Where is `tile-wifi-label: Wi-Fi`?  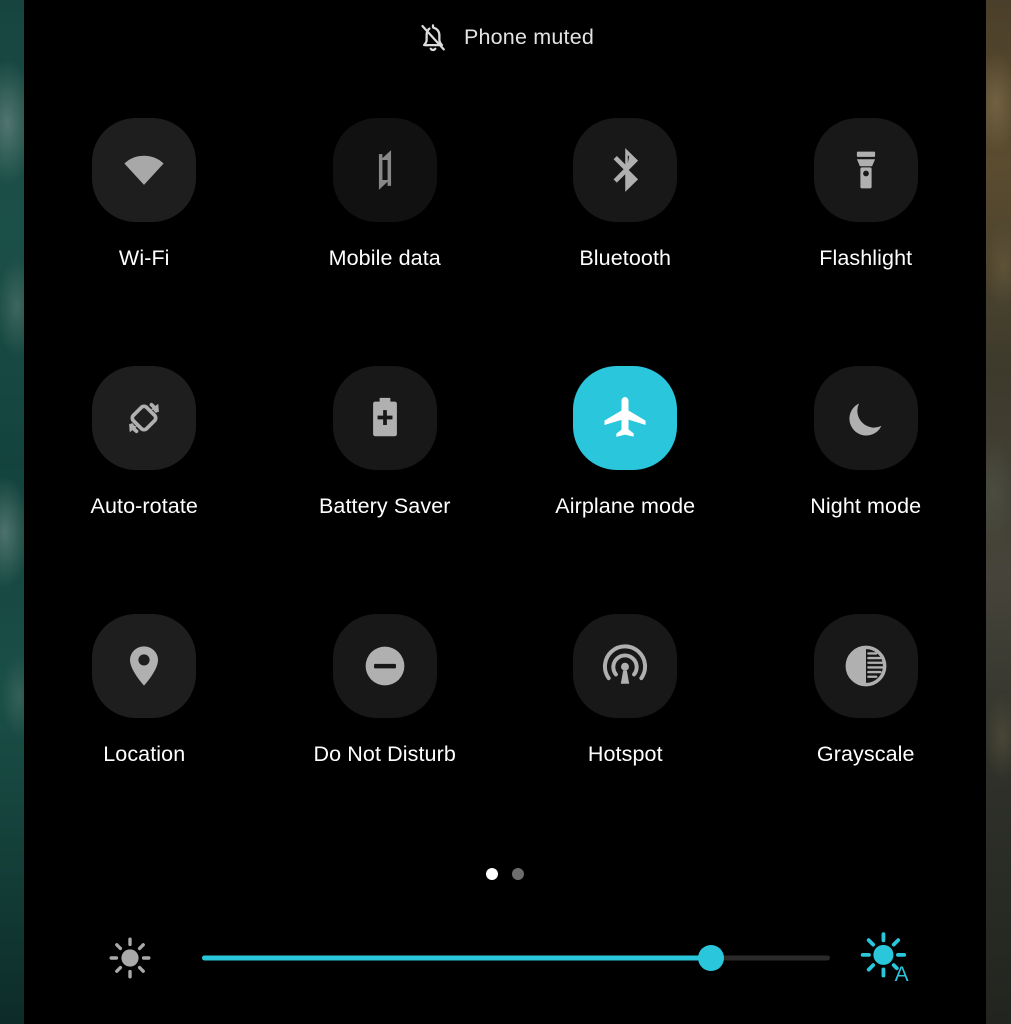 tile-wifi-label: Wi-Fi is located at coordinates (144, 258).